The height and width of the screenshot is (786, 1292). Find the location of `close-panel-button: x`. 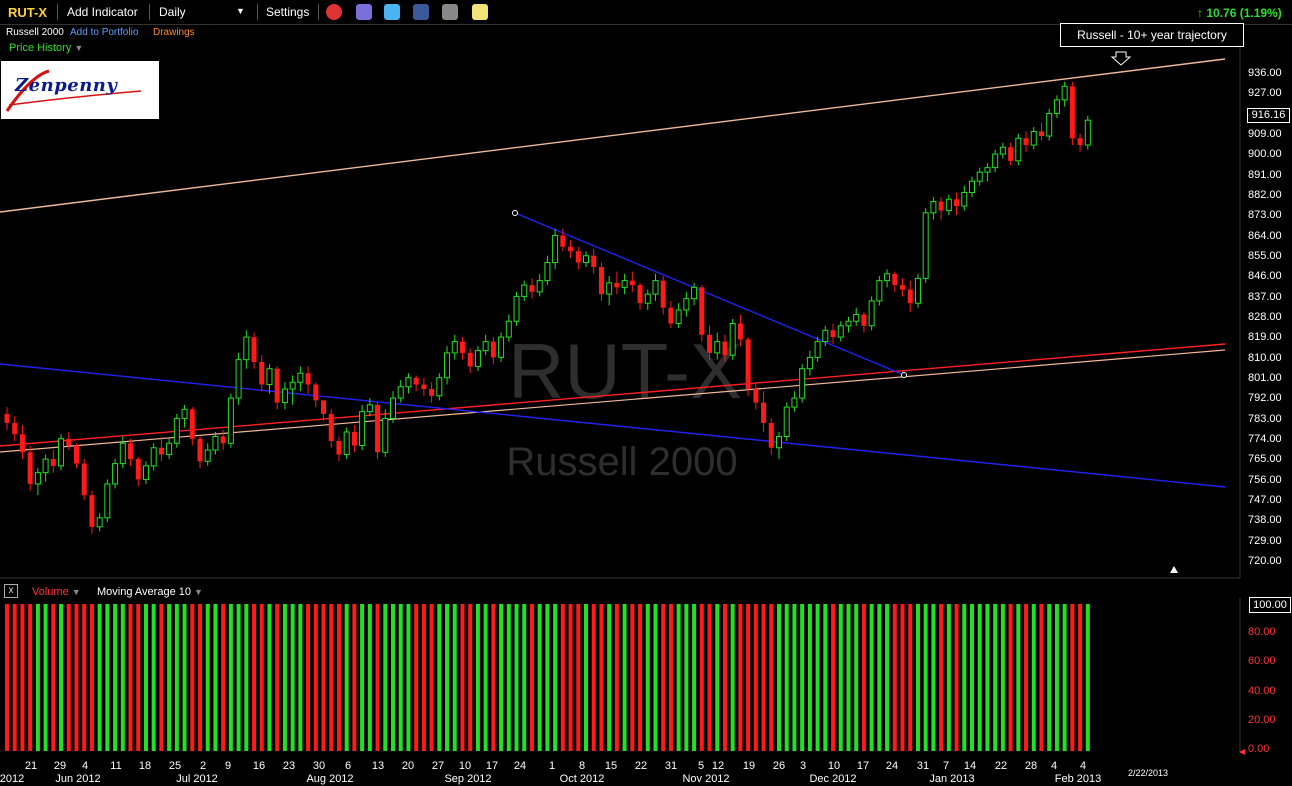

close-panel-button: x is located at coordinates (11, 591).